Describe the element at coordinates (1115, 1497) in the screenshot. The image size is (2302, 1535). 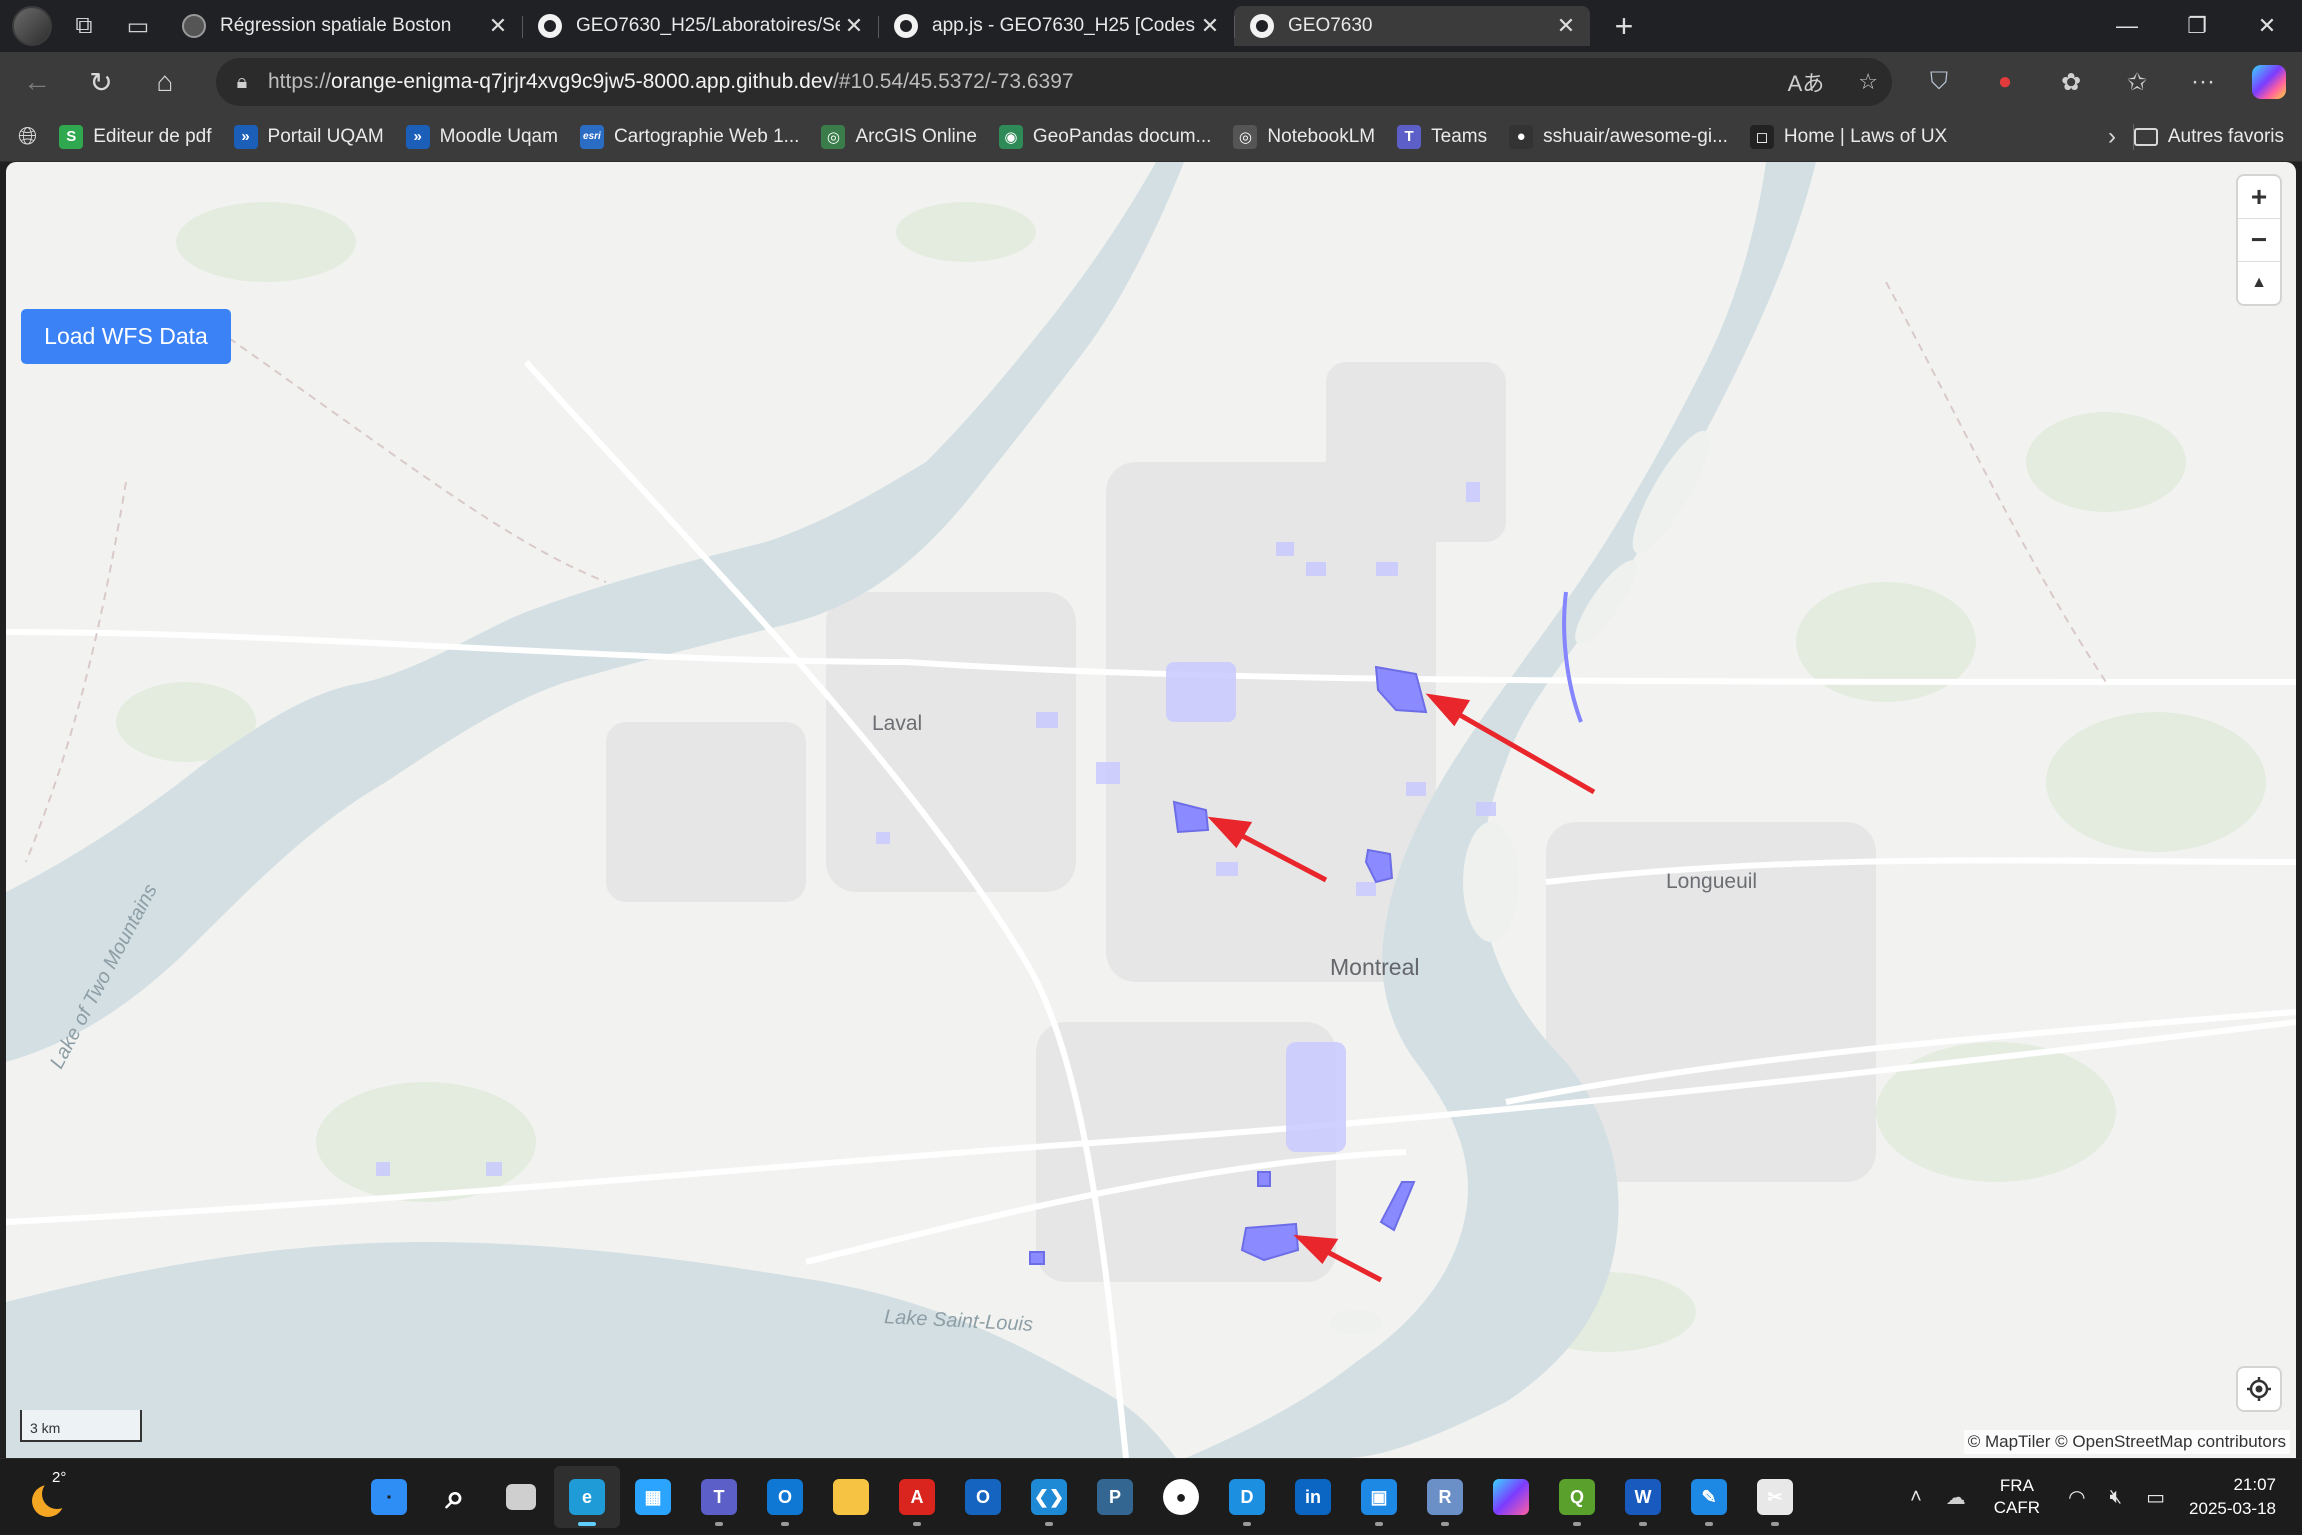
I see `postgresql-taskbar-button: P` at that location.